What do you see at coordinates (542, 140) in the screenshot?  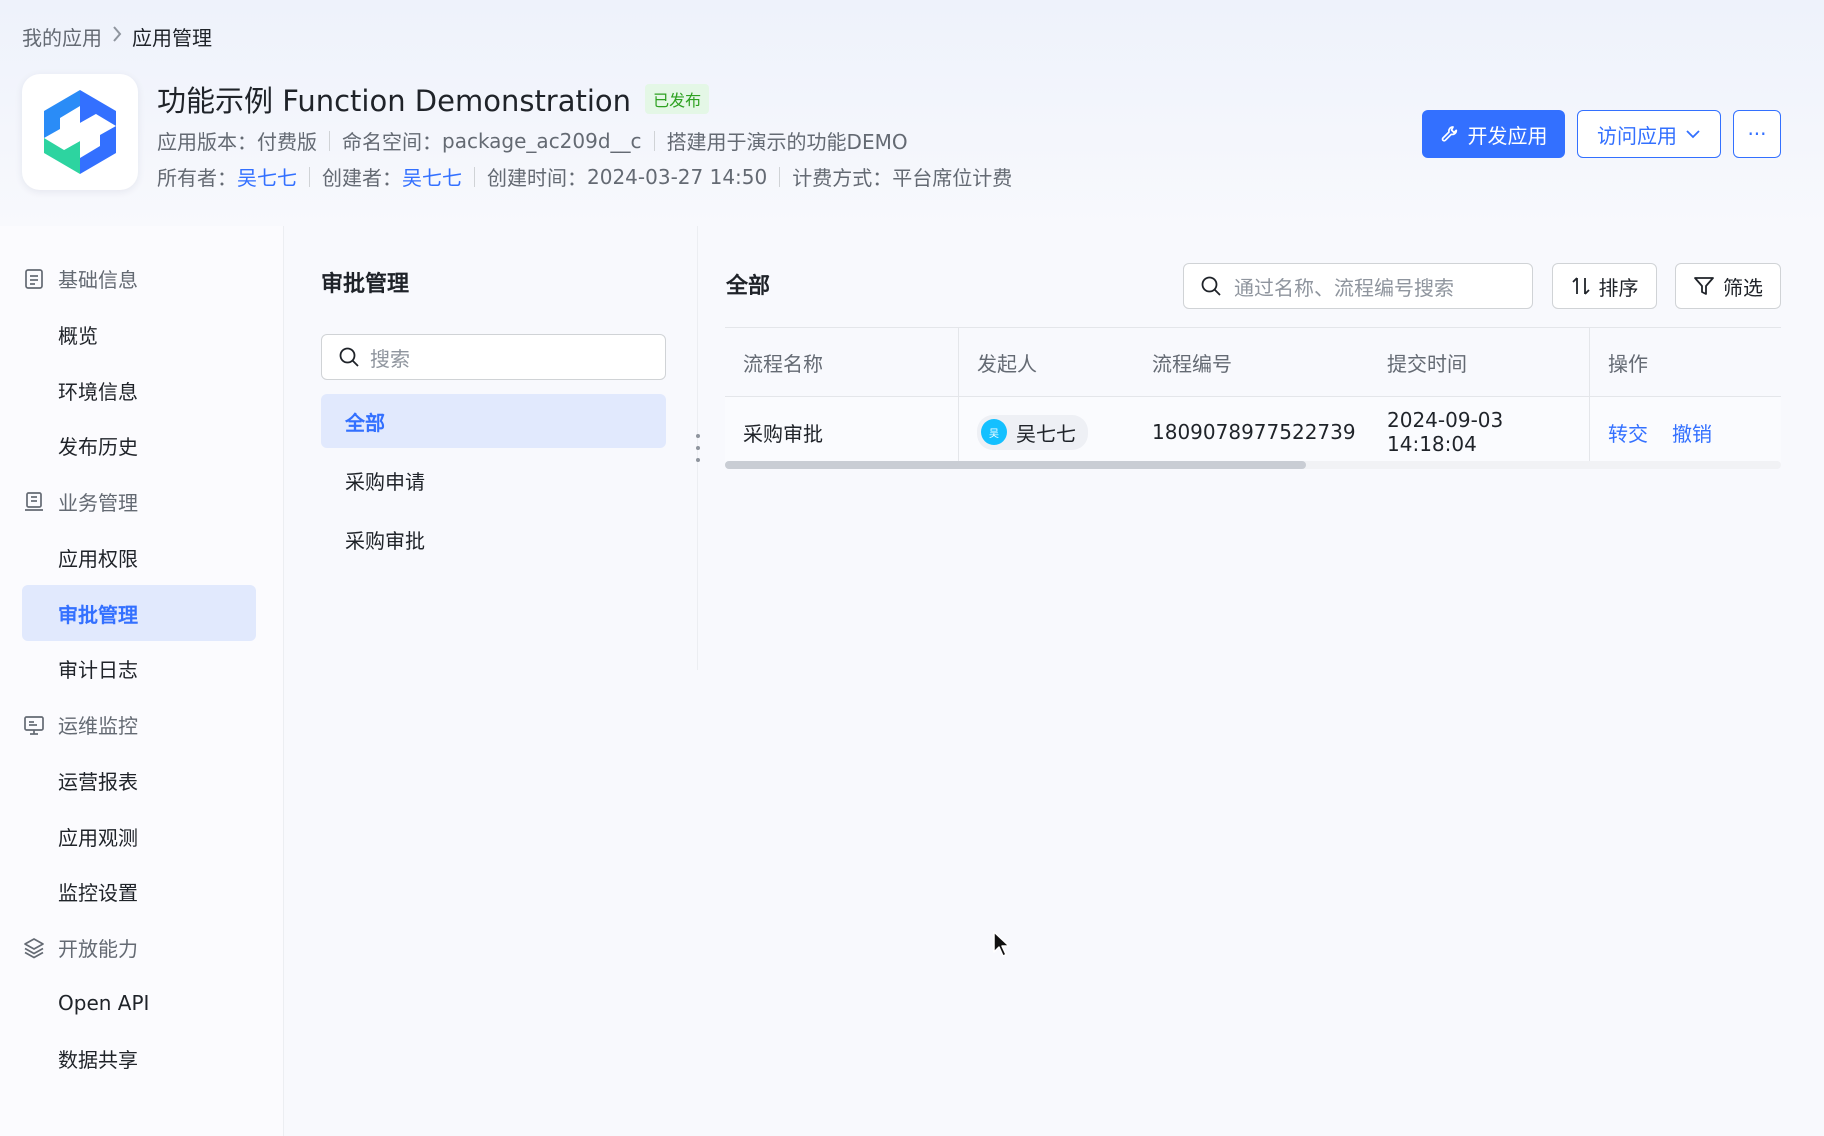 I see `namespace-value: package_ac209d__c` at bounding box center [542, 140].